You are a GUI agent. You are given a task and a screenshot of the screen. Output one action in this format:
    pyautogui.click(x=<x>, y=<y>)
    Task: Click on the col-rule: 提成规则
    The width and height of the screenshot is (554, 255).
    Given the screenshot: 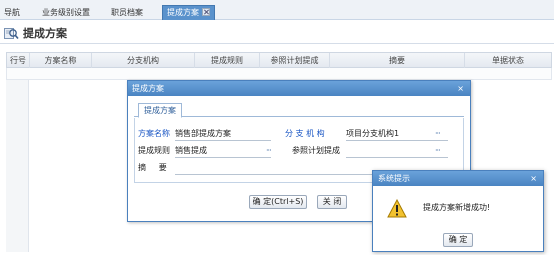 What is the action you would take?
    pyautogui.click(x=227, y=60)
    